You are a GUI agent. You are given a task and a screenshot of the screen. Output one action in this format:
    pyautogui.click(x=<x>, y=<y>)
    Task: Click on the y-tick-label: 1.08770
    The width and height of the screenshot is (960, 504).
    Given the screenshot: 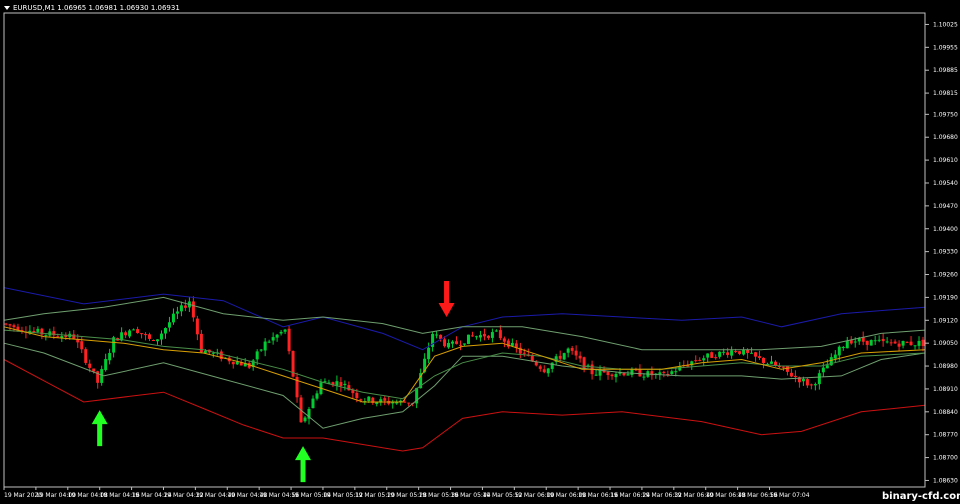 What is the action you would take?
    pyautogui.click(x=945, y=435)
    